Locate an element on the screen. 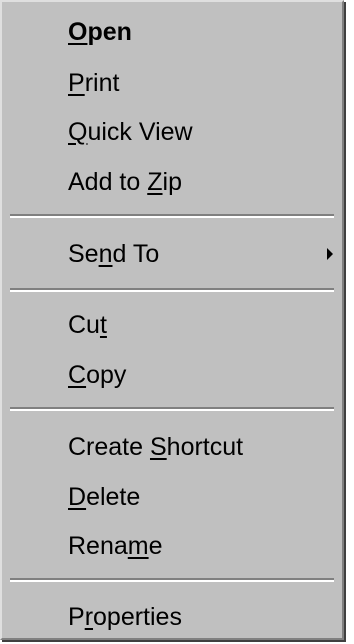 This screenshot has height=644, width=354. menu-item-delete: Delete is located at coordinates (172, 497).